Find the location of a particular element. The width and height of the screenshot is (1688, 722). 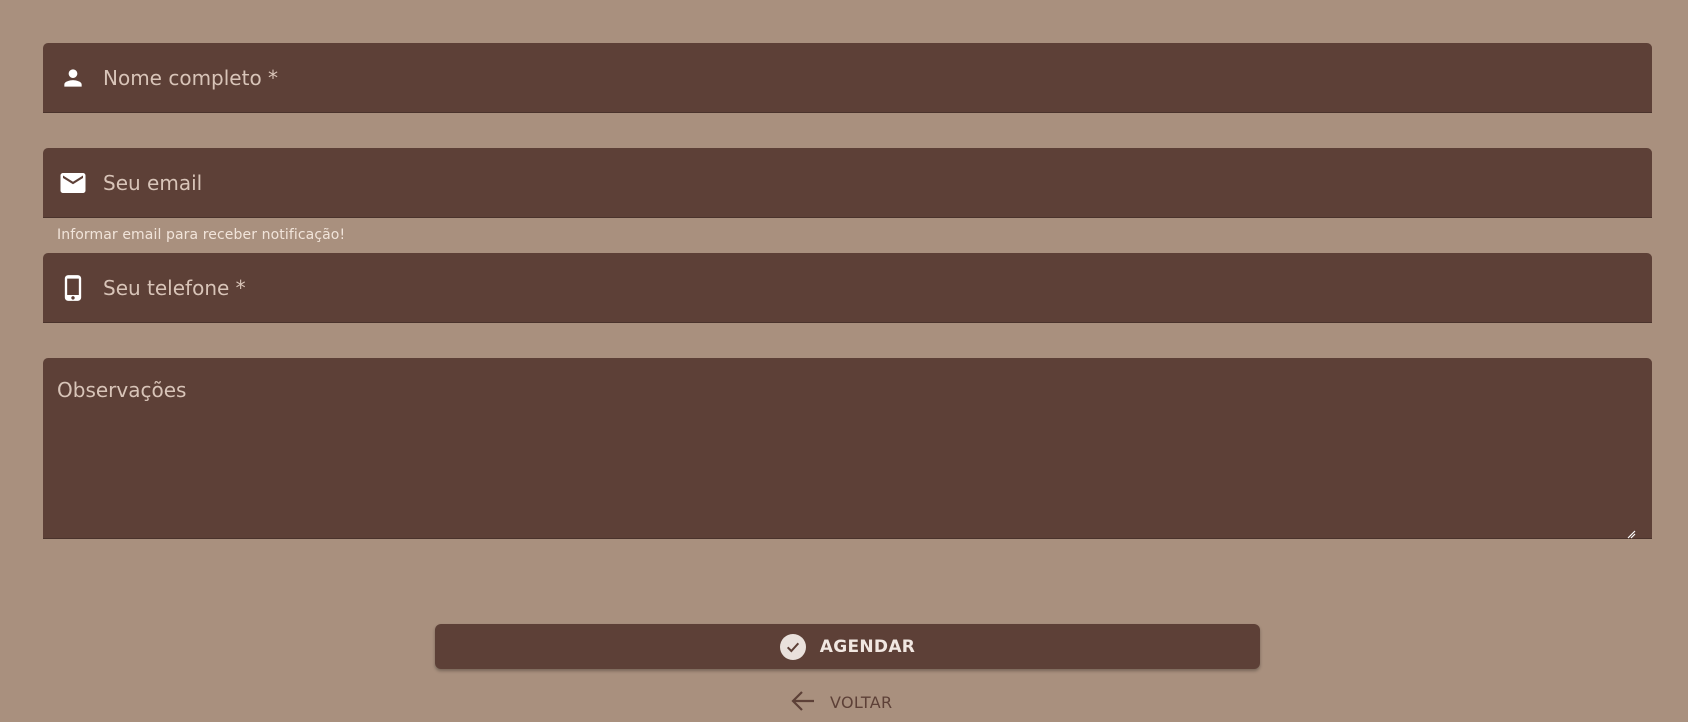

phone-input is located at coordinates (869, 287).